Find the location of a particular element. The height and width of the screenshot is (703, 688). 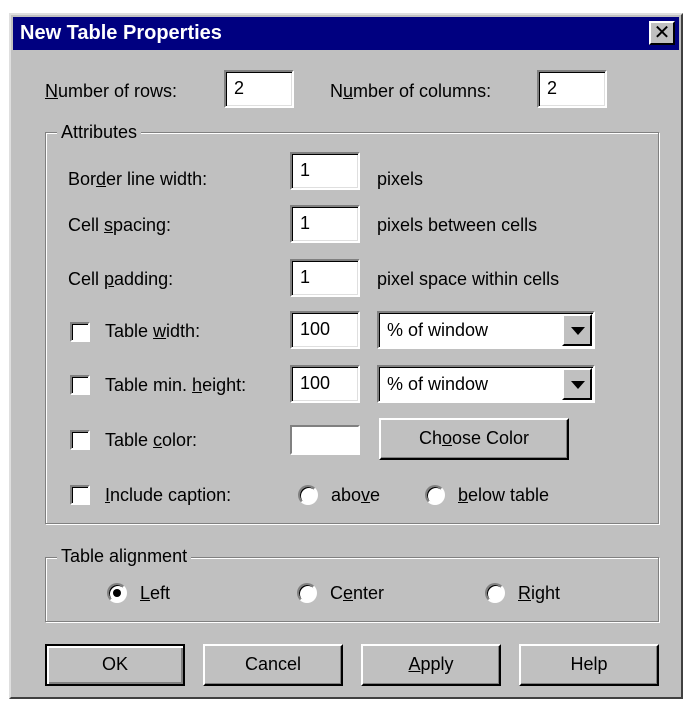

table-width-checkbox is located at coordinates (80, 332).